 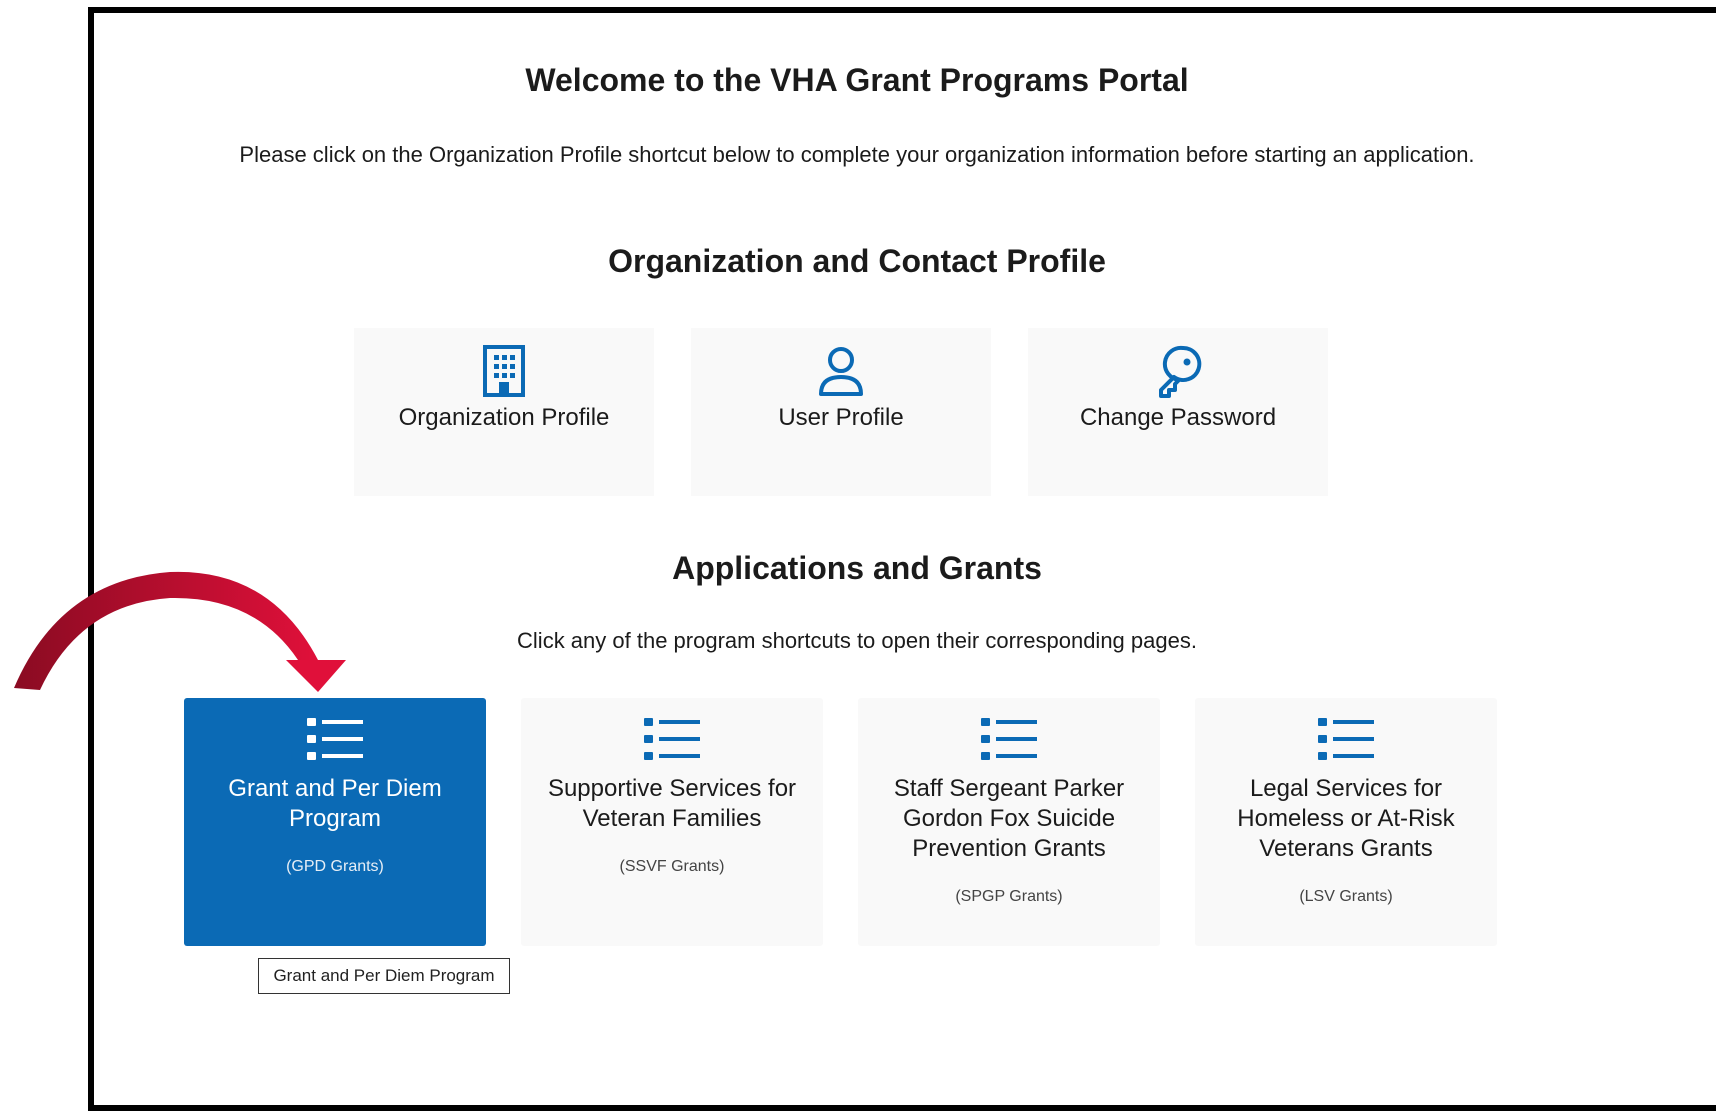 I want to click on program-code-ssvf: (SSVF Grants), so click(x=672, y=866).